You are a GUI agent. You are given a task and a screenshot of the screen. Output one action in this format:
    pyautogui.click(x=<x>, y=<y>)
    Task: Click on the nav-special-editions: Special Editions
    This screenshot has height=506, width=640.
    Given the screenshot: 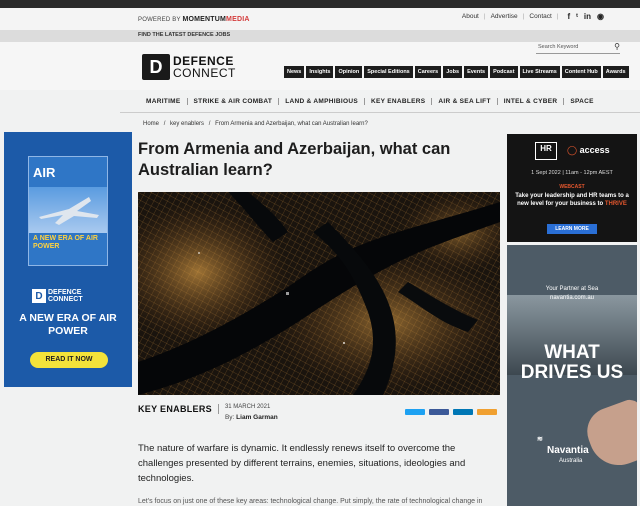 What is the action you would take?
    pyautogui.click(x=388, y=72)
    